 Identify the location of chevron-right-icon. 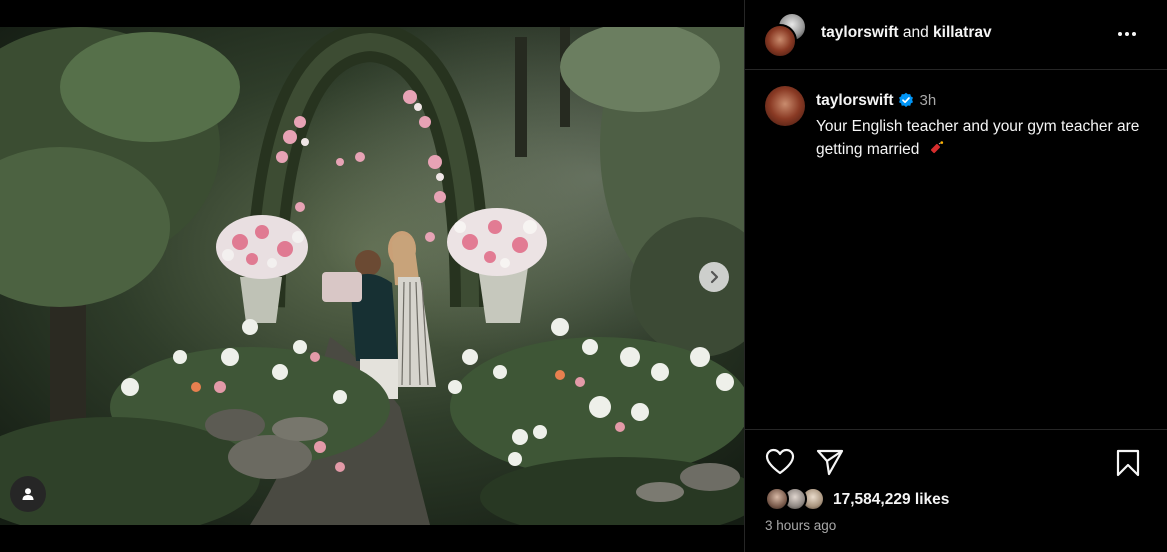
(714, 277).